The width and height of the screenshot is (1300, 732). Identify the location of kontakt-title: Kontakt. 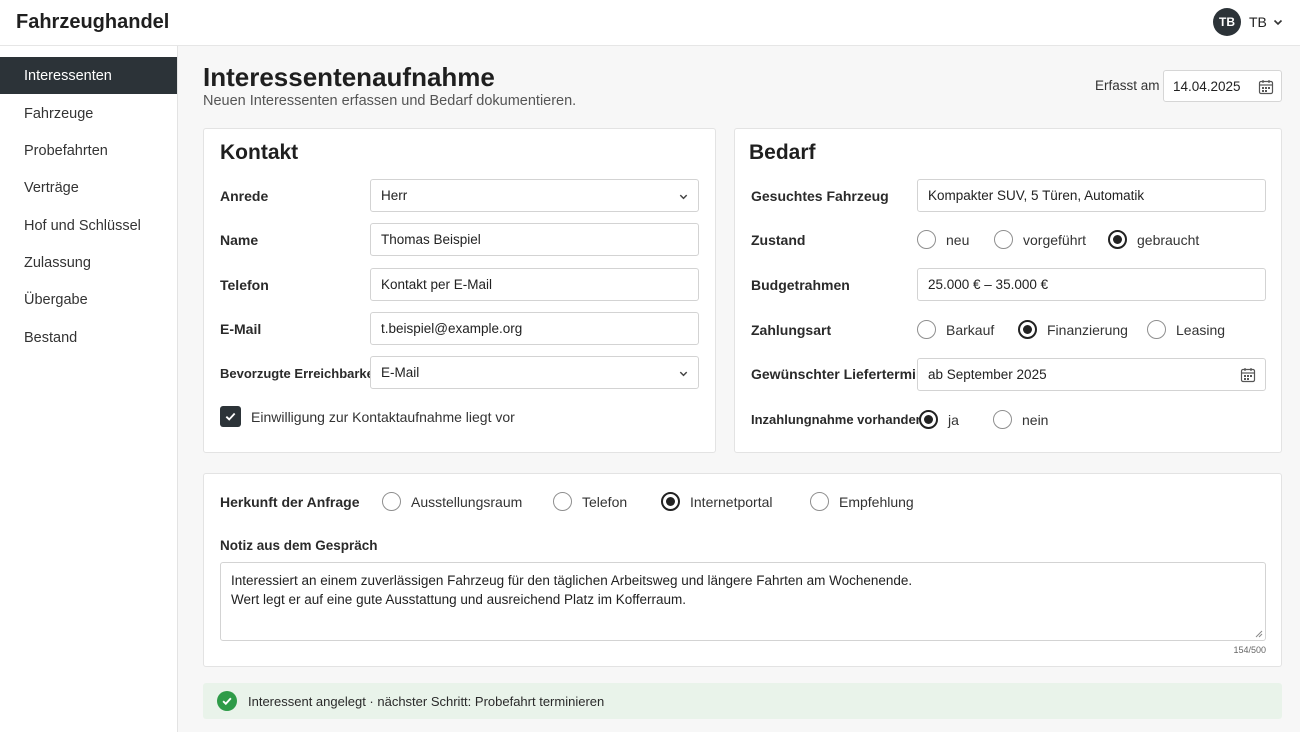
(259, 152).